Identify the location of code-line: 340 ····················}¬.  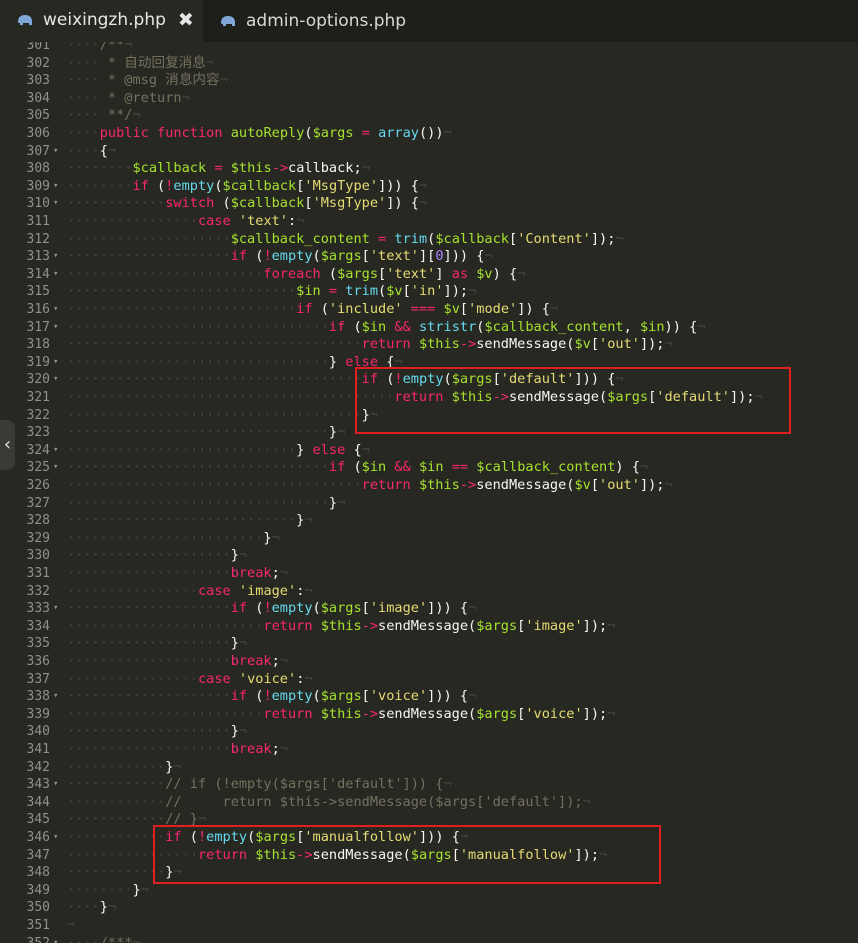
(429, 732).